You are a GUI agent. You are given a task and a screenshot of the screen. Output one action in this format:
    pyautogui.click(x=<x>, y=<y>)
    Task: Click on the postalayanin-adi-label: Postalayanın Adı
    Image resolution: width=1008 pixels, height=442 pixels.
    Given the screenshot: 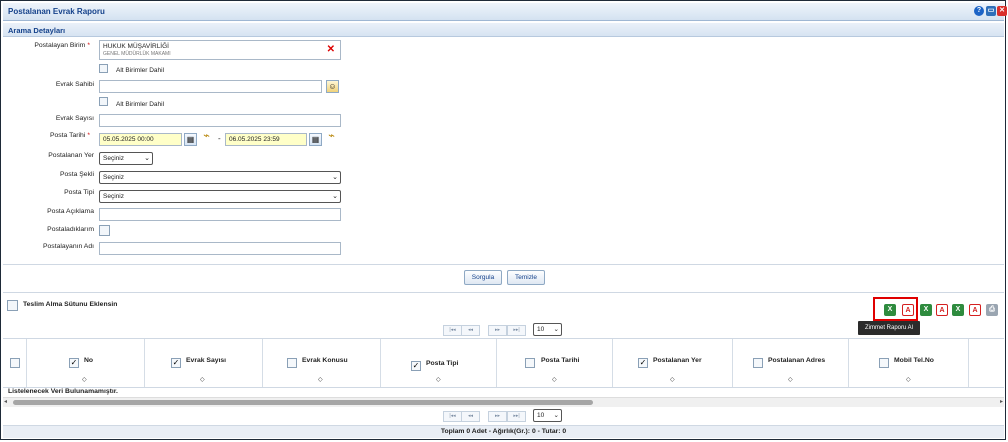 What is the action you would take?
    pyautogui.click(x=68, y=246)
    